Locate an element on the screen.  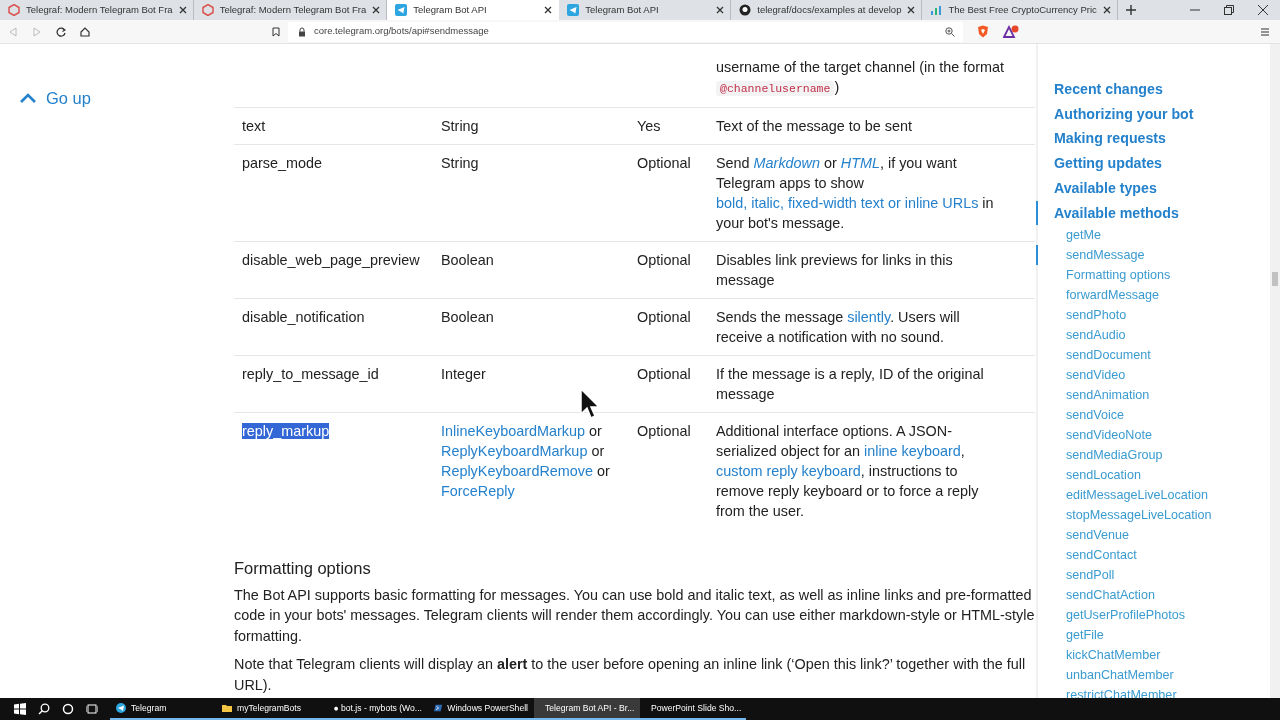
description-text: Sends the message silently. Users will receive a notification with no sound. is located at coordinates (838, 327).